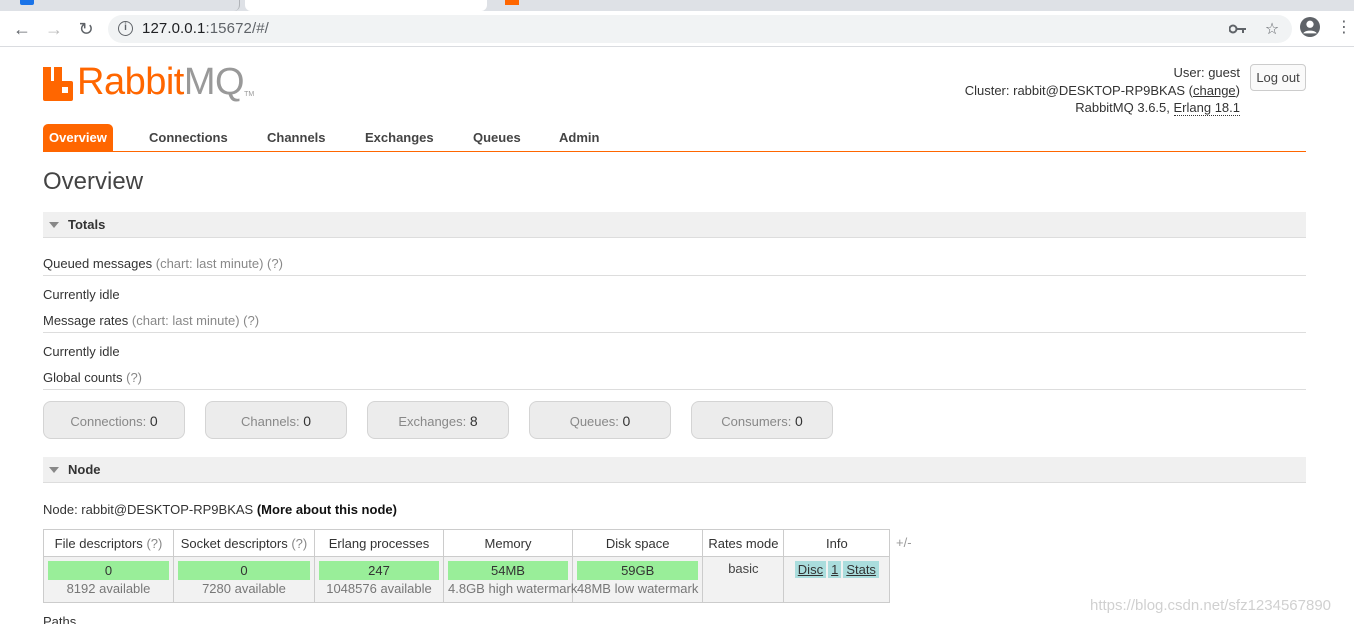 The image size is (1354, 624). Describe the element at coordinates (835, 569) in the screenshot. I see `info-count-chip: 1` at that location.